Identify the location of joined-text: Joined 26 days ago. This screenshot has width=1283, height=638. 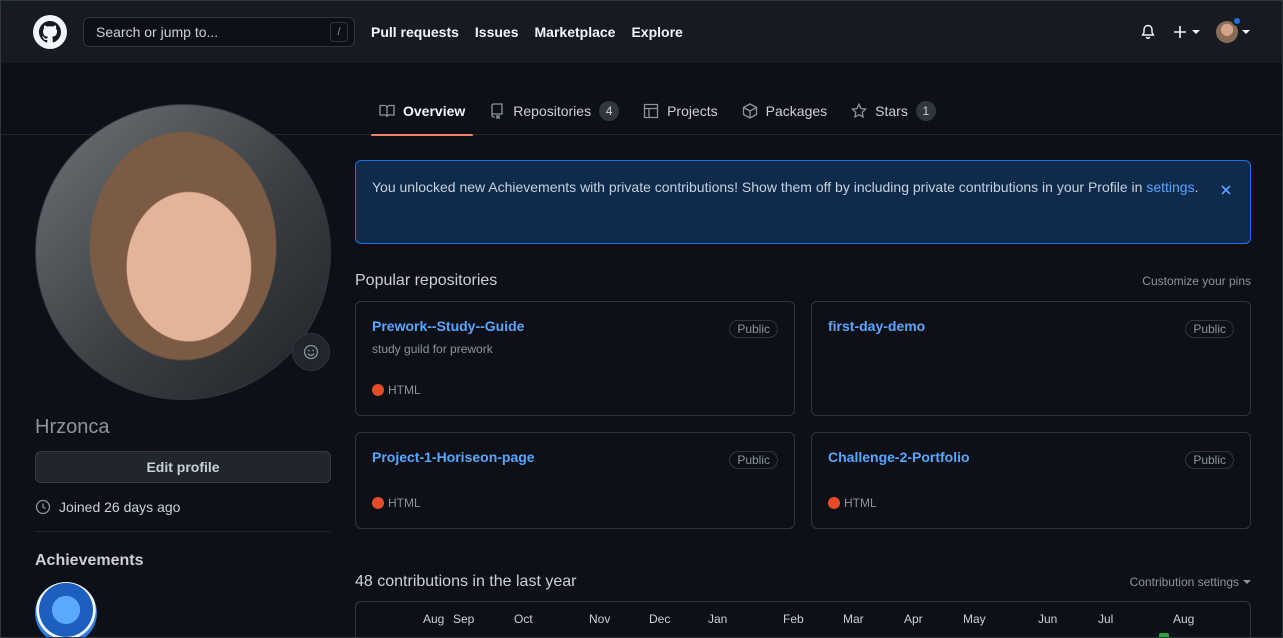
(120, 507).